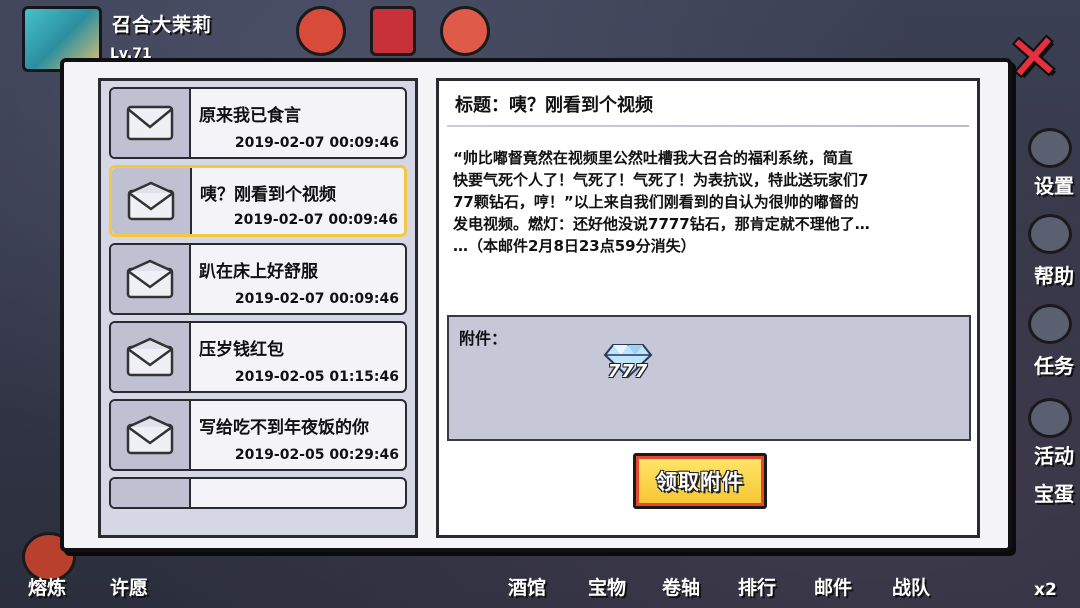 The width and height of the screenshot is (1080, 608). I want to click on bottom-tab-ranking: 排行, so click(757, 586).